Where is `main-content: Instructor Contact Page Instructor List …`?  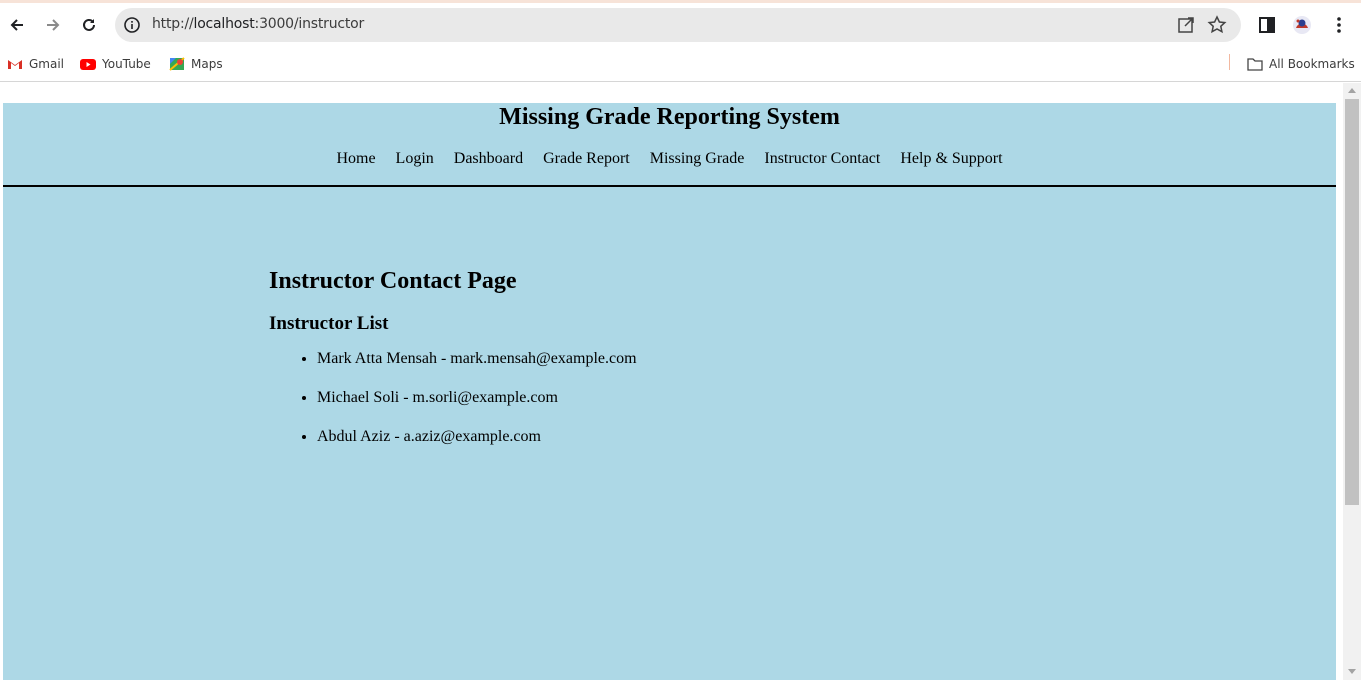
main-content: Instructor Contact Page Instructor List … is located at coordinates (453, 366).